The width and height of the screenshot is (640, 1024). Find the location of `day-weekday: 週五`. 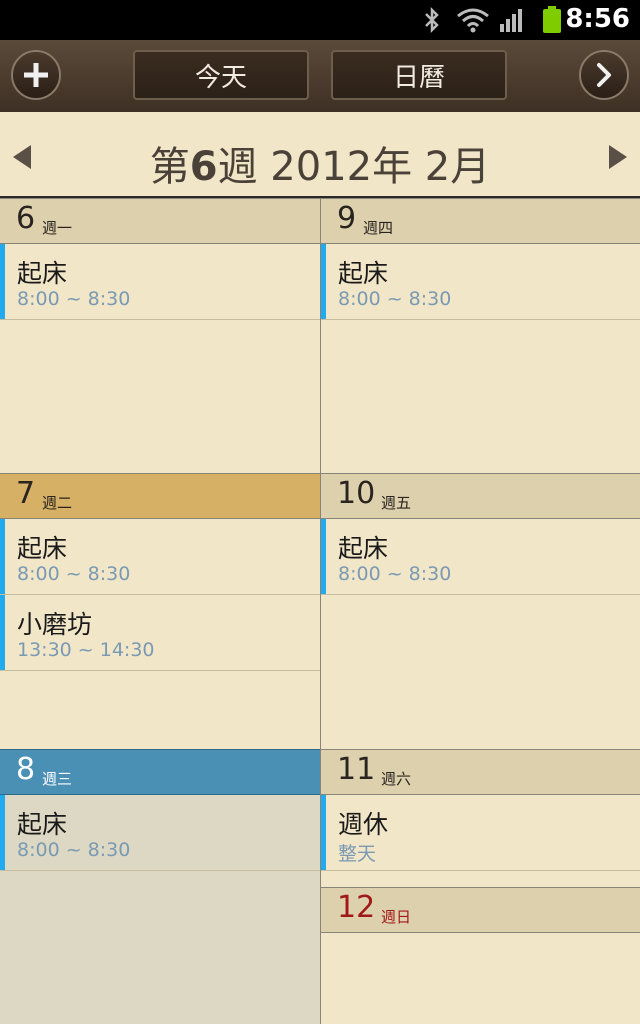

day-weekday: 週五 is located at coordinates (396, 503).